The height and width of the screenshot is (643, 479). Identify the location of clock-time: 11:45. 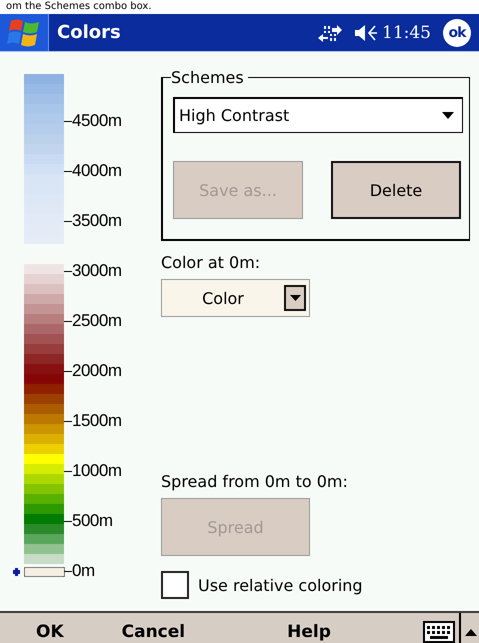
(406, 32).